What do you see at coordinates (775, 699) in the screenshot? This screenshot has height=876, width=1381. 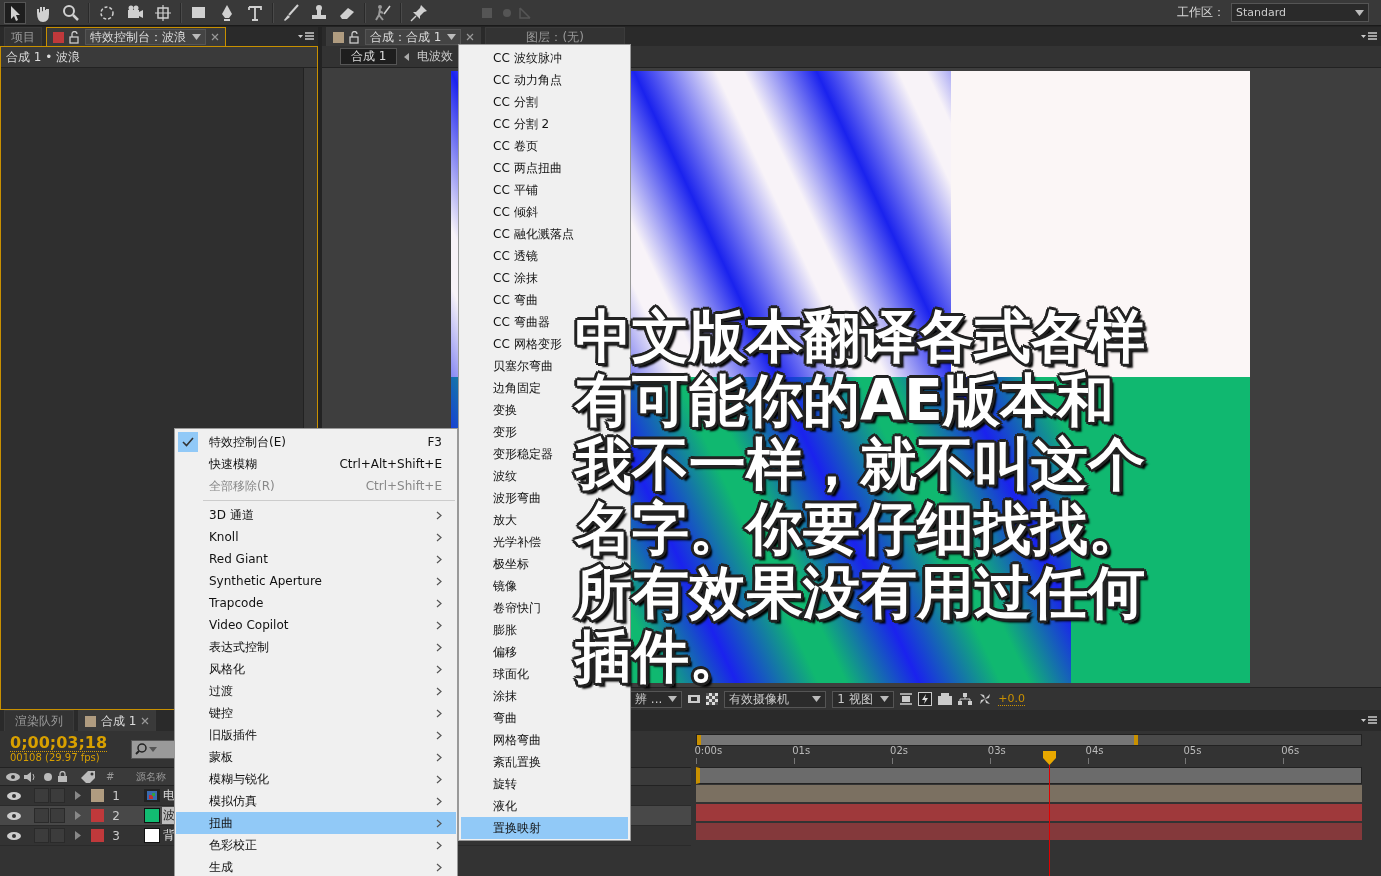 I see `camera-dropdown: 有效摄像机` at bounding box center [775, 699].